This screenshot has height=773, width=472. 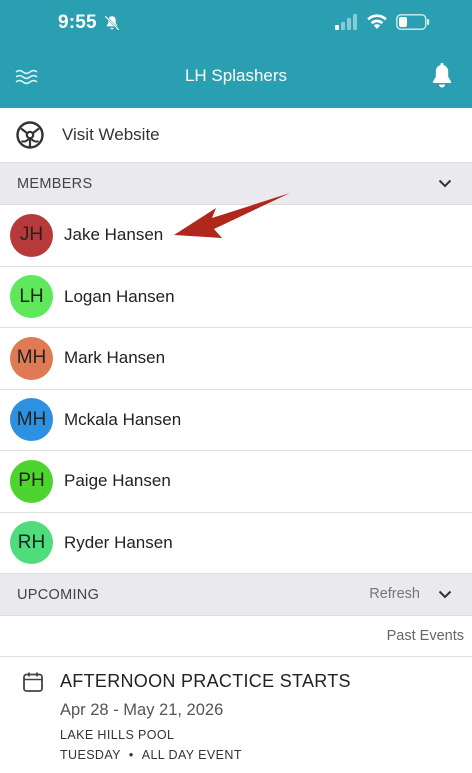 What do you see at coordinates (205, 681) in the screenshot?
I see `event-title: AFTERNOON PRACTICE STARTS` at bounding box center [205, 681].